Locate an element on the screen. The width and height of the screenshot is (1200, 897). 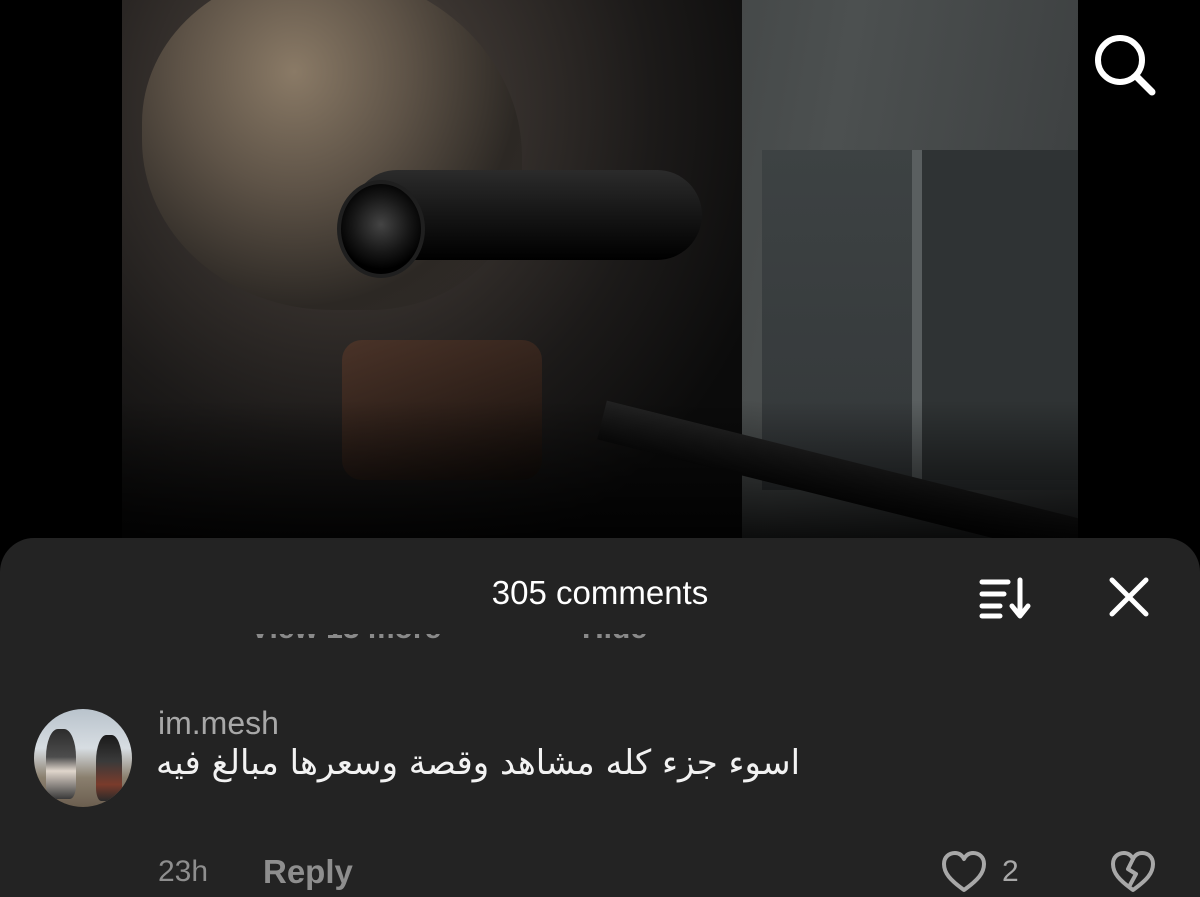
broken-heart-icon is located at coordinates (1133, 871).